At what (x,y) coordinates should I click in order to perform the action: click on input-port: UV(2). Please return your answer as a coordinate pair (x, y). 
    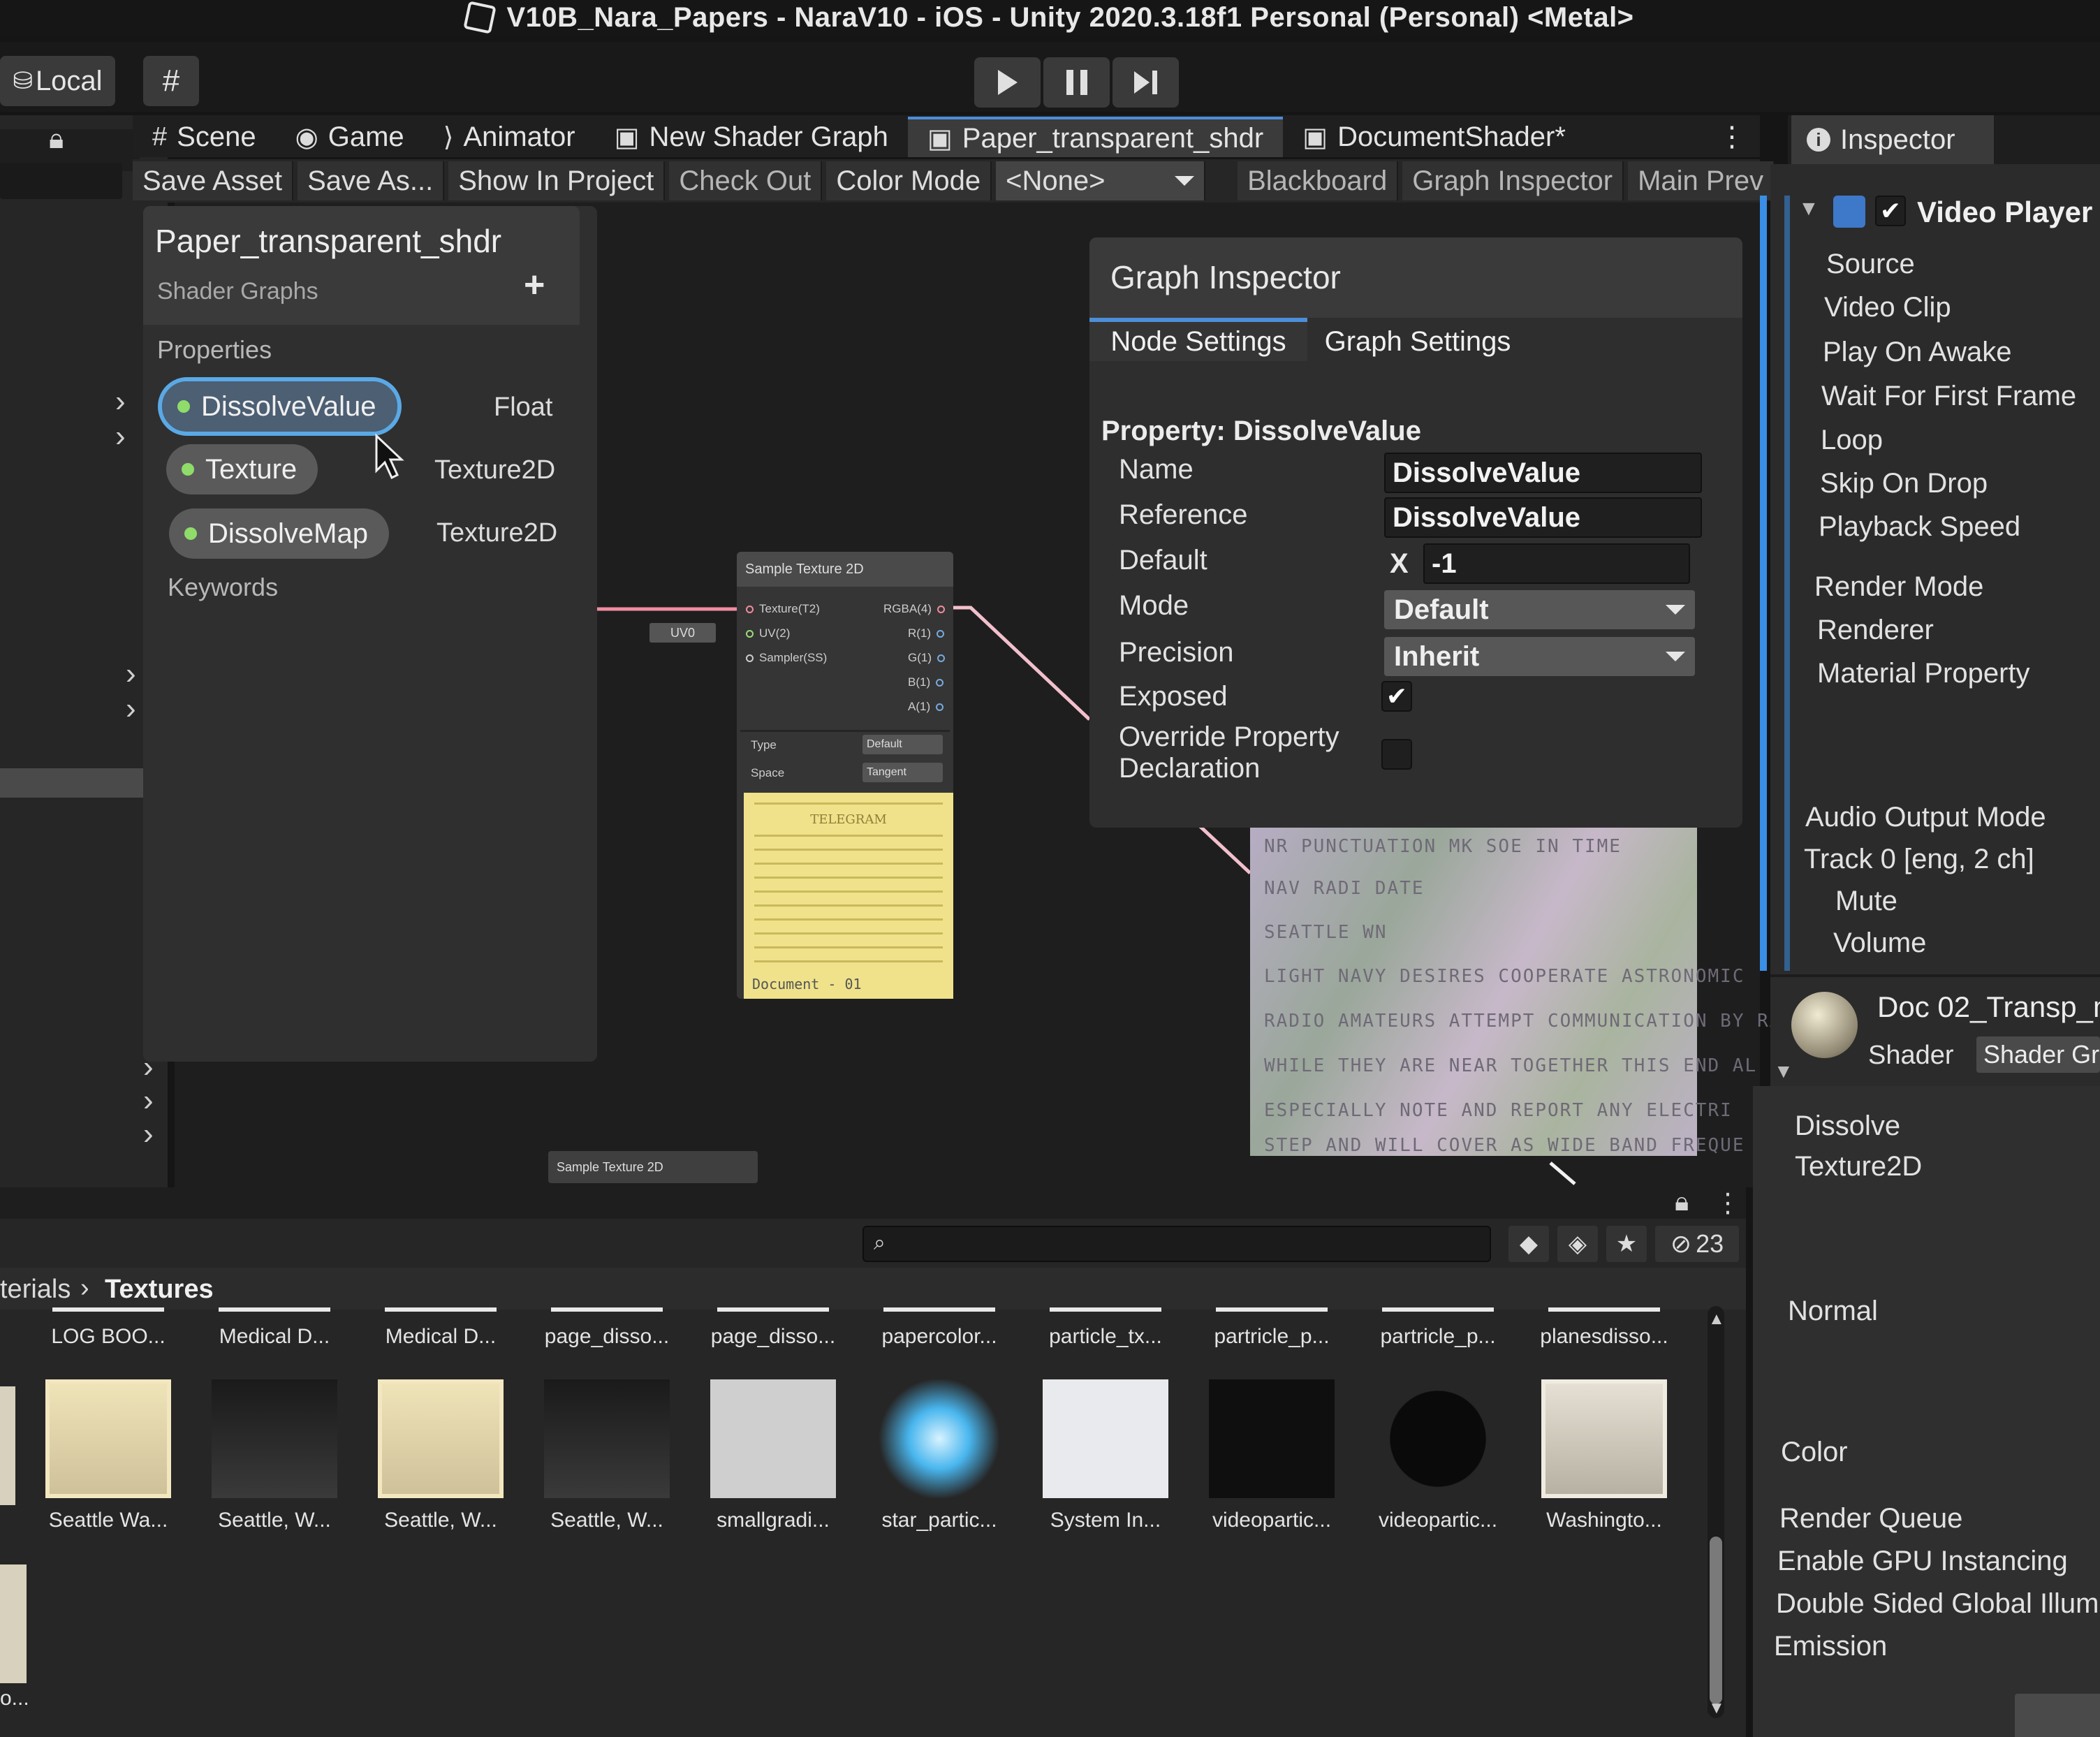
    Looking at the image, I should click on (768, 633).